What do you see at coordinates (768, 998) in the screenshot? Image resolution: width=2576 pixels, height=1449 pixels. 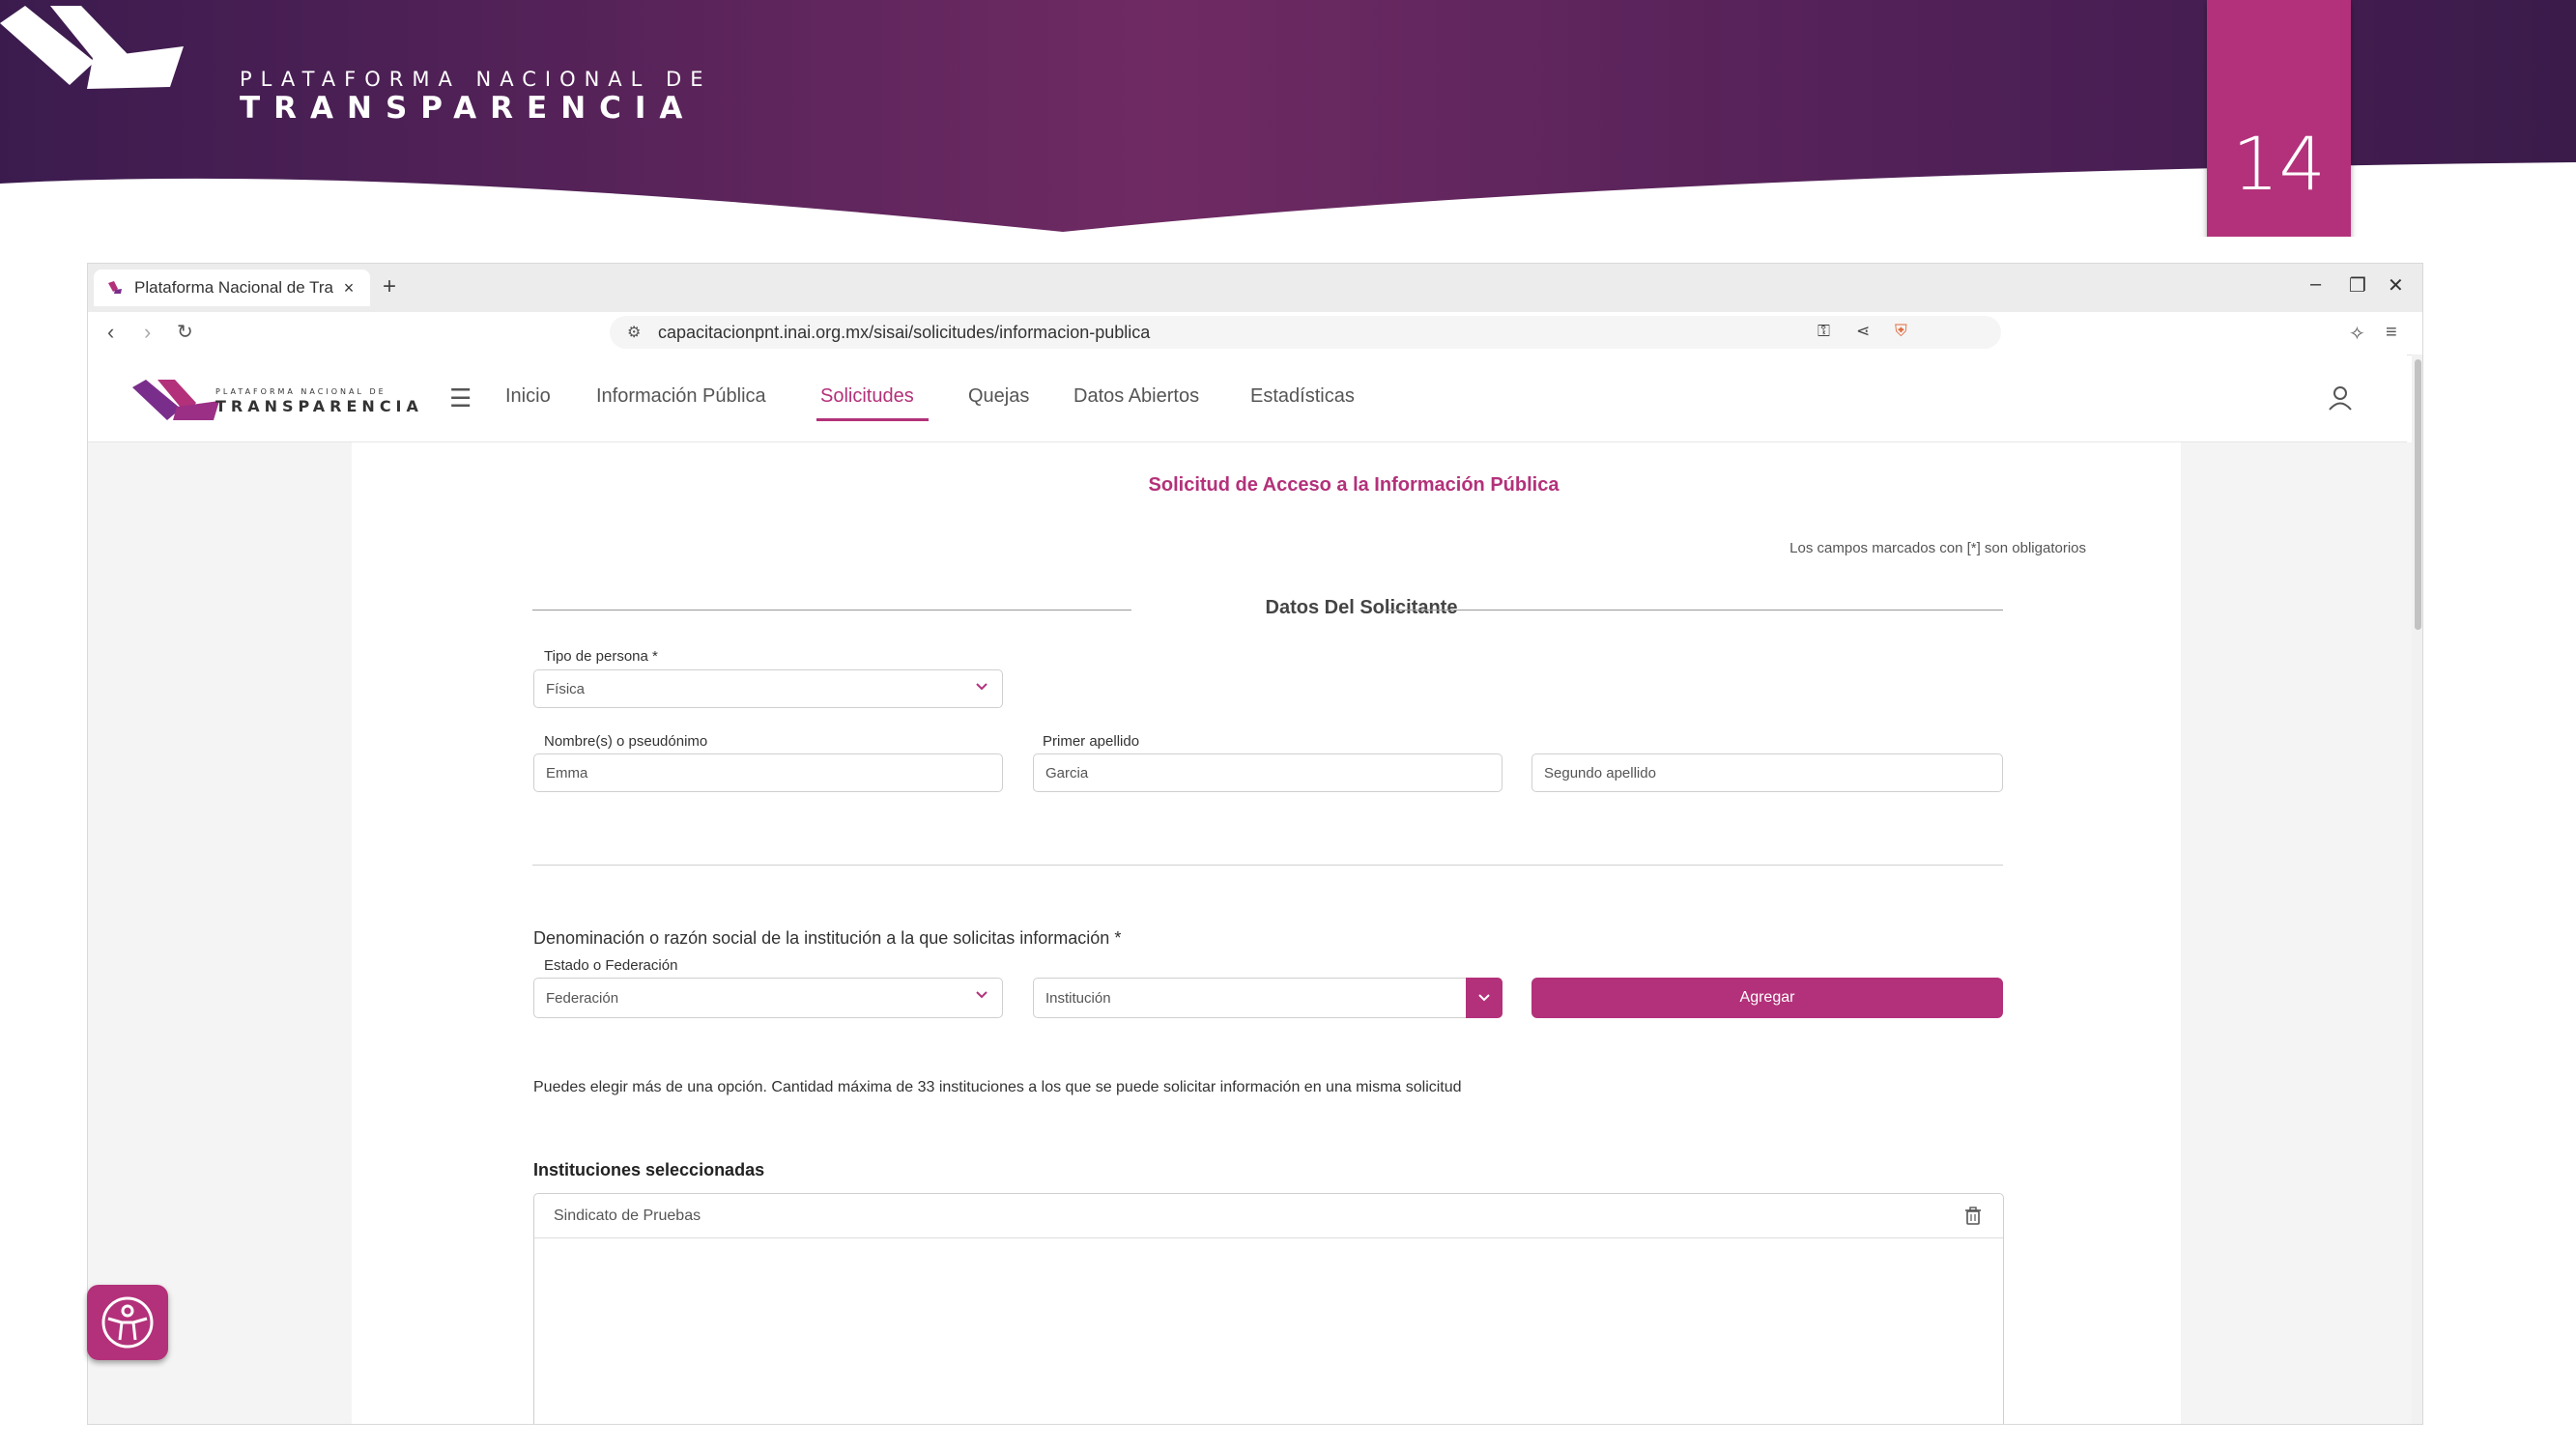 I see `estado-select: Federación` at bounding box center [768, 998].